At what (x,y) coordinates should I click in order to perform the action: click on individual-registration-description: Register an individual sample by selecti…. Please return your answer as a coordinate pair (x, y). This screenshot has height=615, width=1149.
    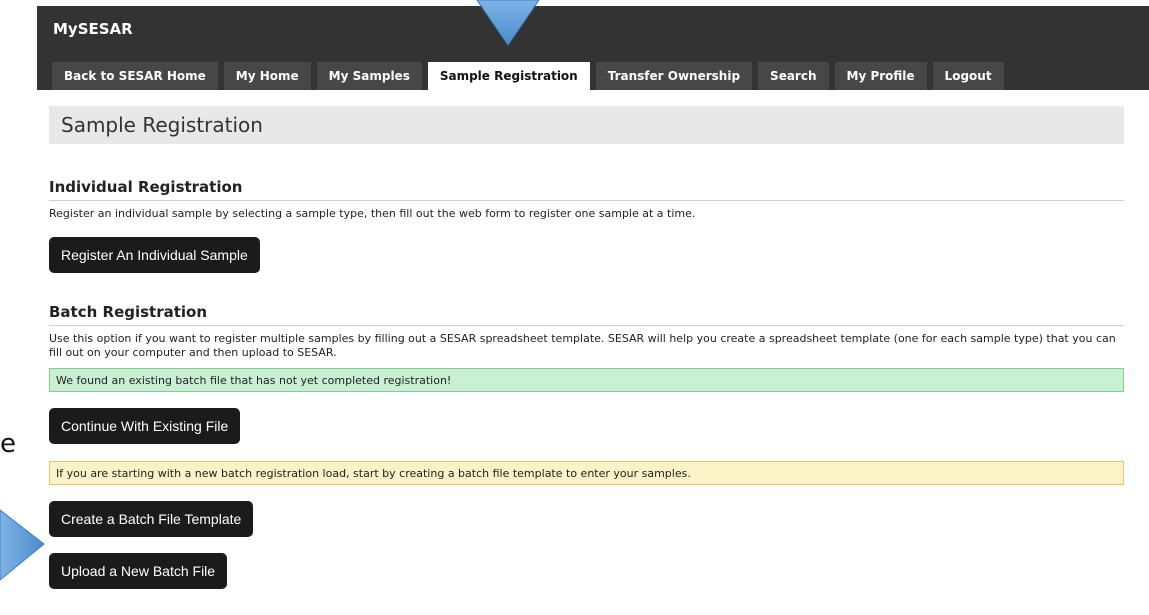
    Looking at the image, I should click on (372, 213).